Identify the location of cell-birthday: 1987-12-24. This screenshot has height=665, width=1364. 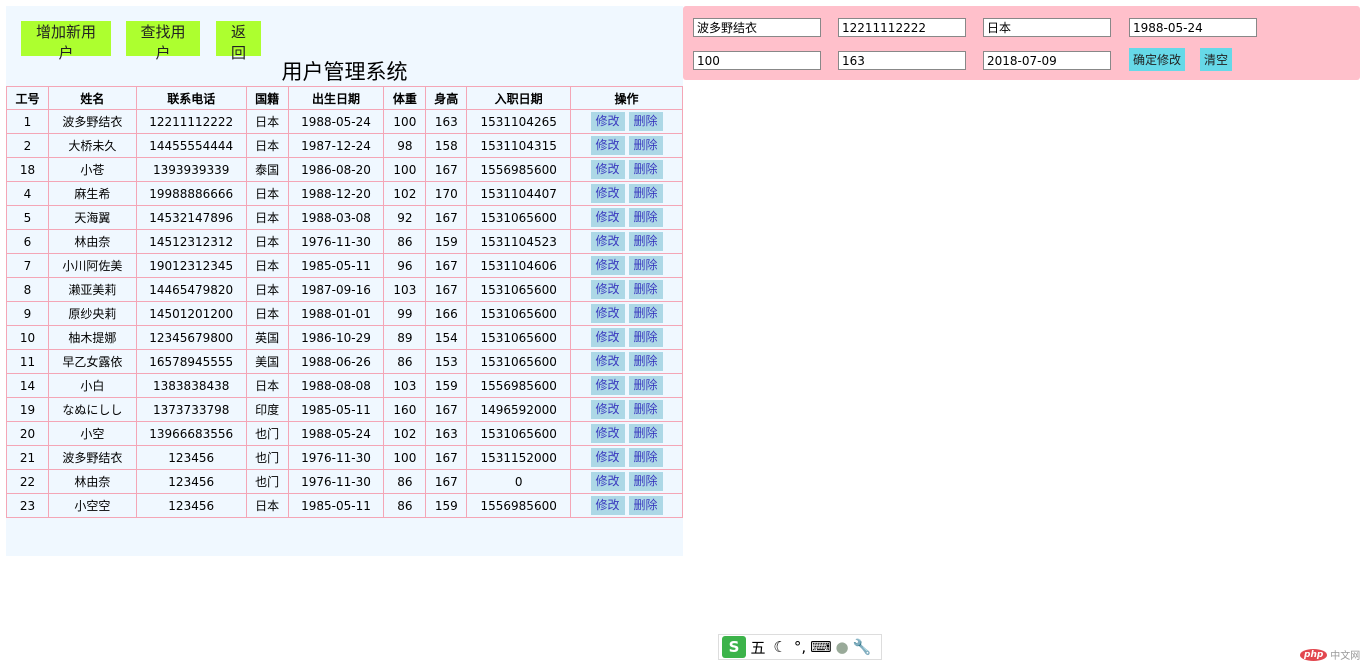
(336, 145).